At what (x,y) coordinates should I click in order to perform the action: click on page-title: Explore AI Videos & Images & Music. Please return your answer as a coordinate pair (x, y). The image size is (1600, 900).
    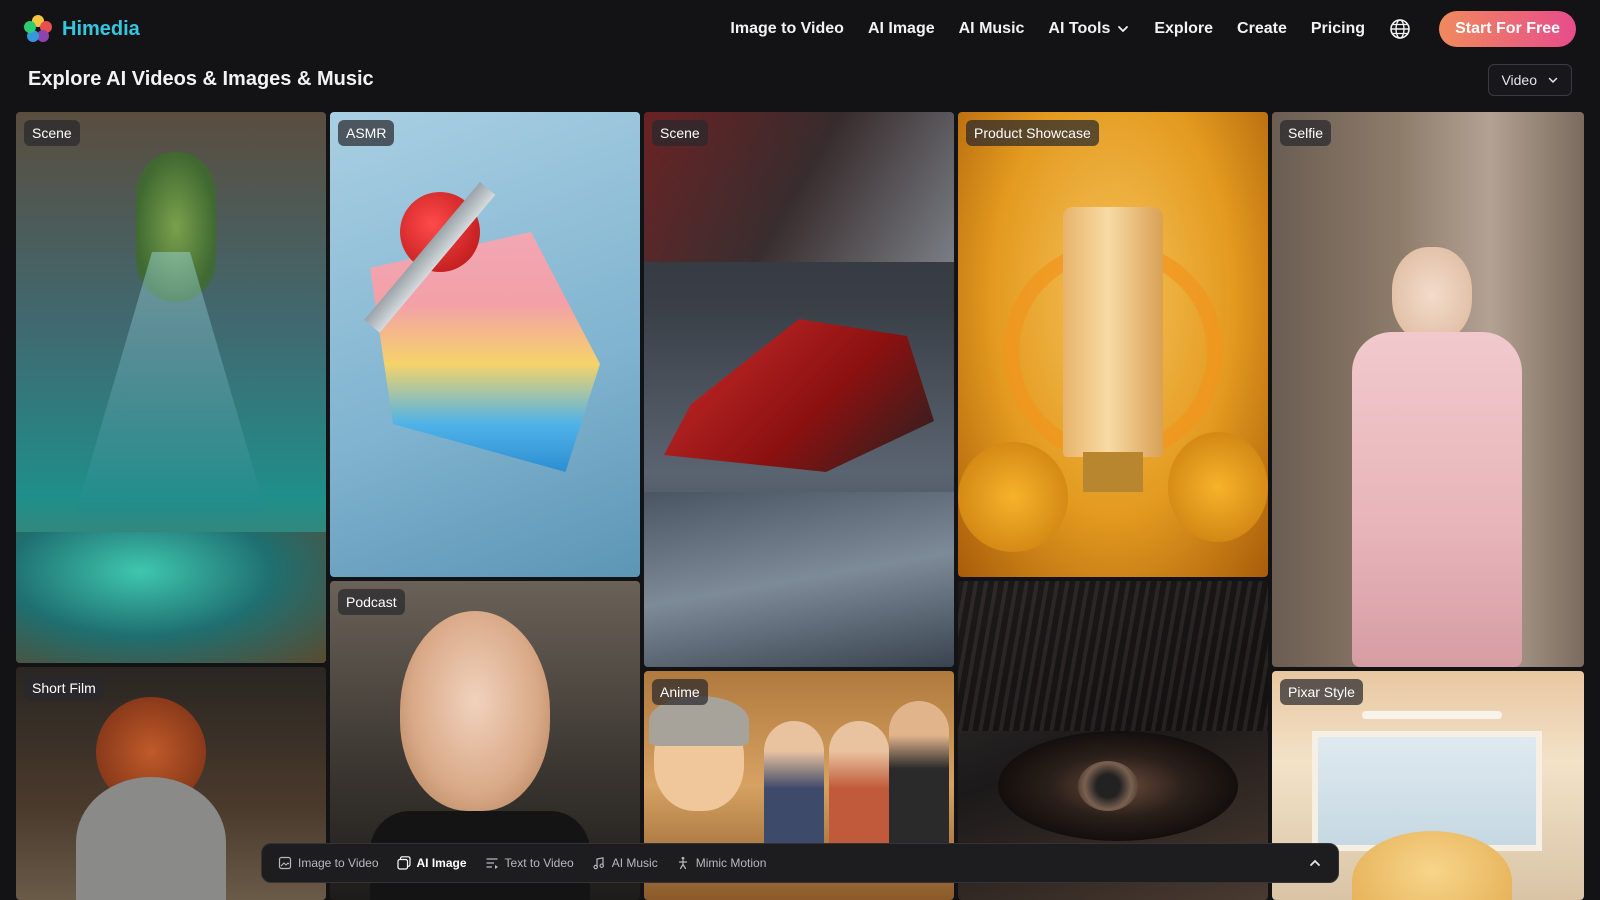
    Looking at the image, I should click on (201, 79).